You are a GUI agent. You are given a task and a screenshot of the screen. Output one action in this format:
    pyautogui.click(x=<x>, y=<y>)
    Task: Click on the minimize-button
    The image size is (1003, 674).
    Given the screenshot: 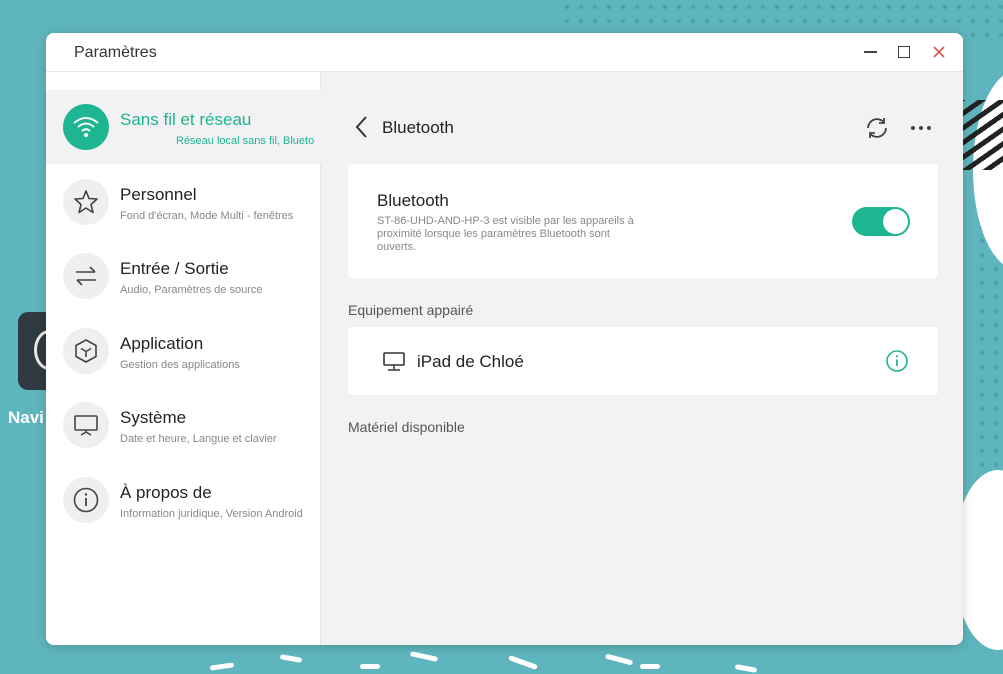 What is the action you would take?
    pyautogui.click(x=870, y=52)
    